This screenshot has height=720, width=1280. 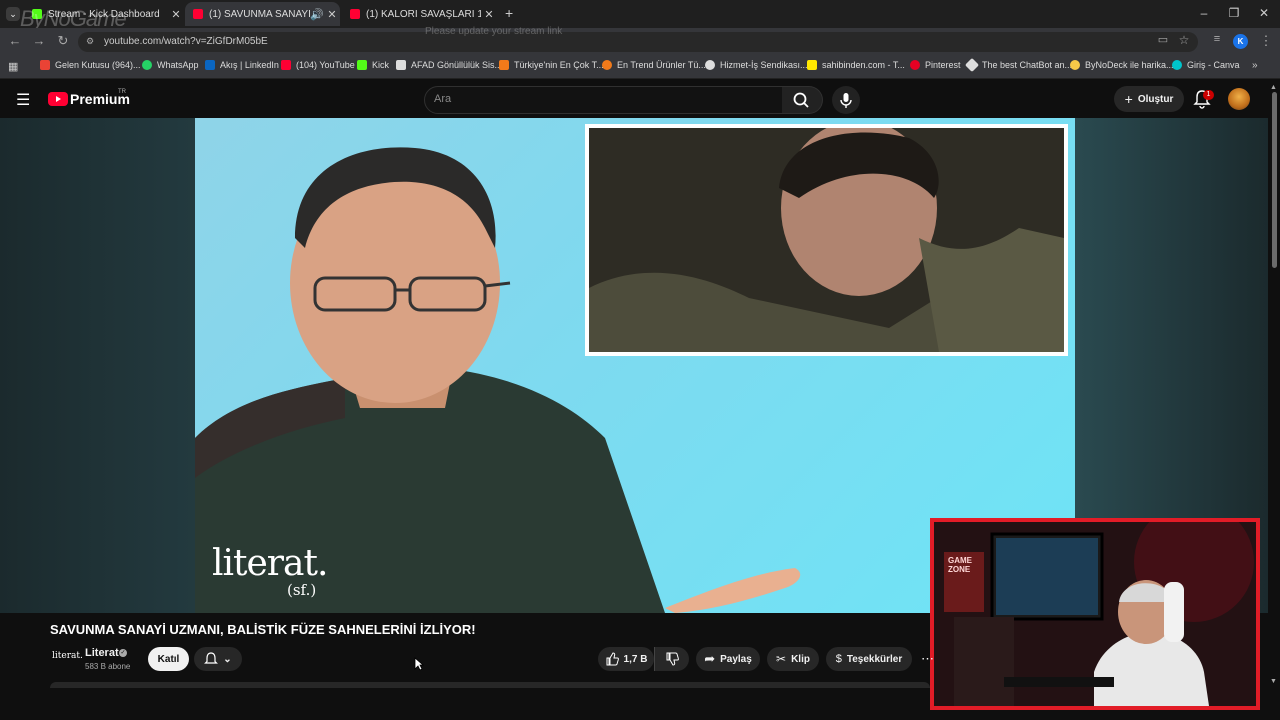 What do you see at coordinates (362, 65) in the screenshot?
I see `kick-icon` at bounding box center [362, 65].